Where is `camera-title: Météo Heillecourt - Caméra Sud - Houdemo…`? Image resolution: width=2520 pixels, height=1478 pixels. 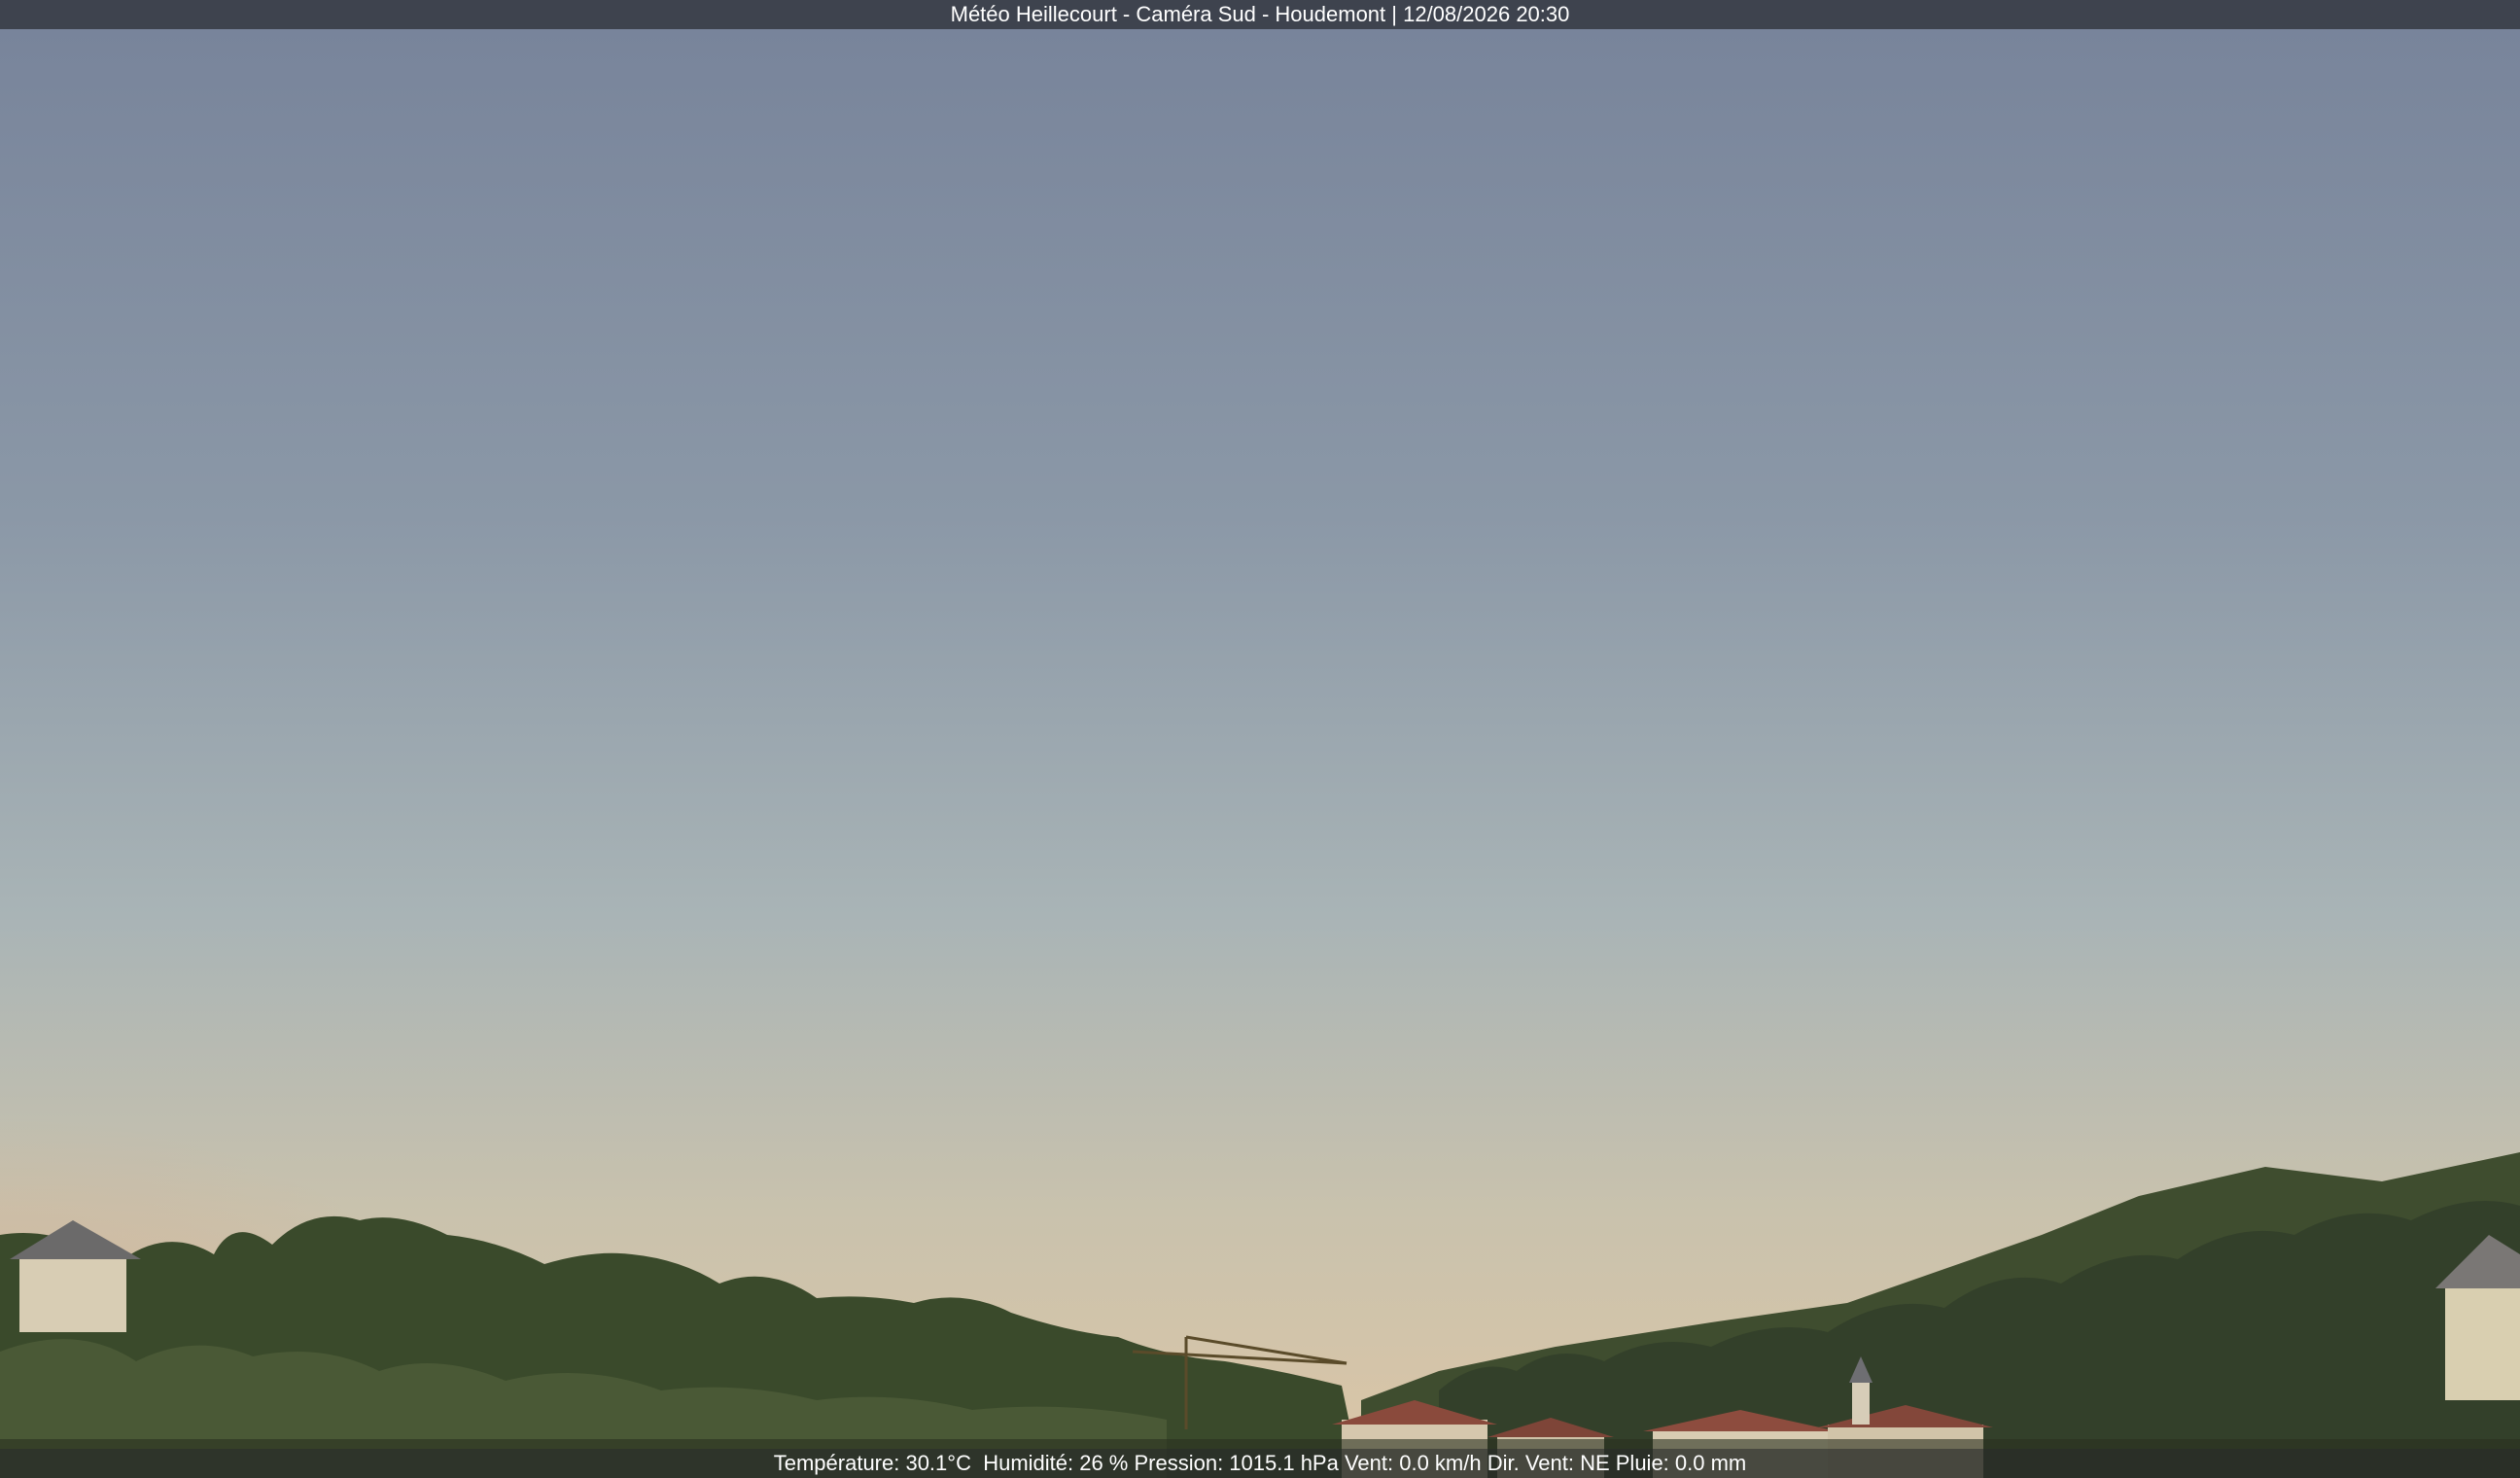
camera-title: Météo Heillecourt - Caméra Sud - Houdemo… is located at coordinates (1260, 14).